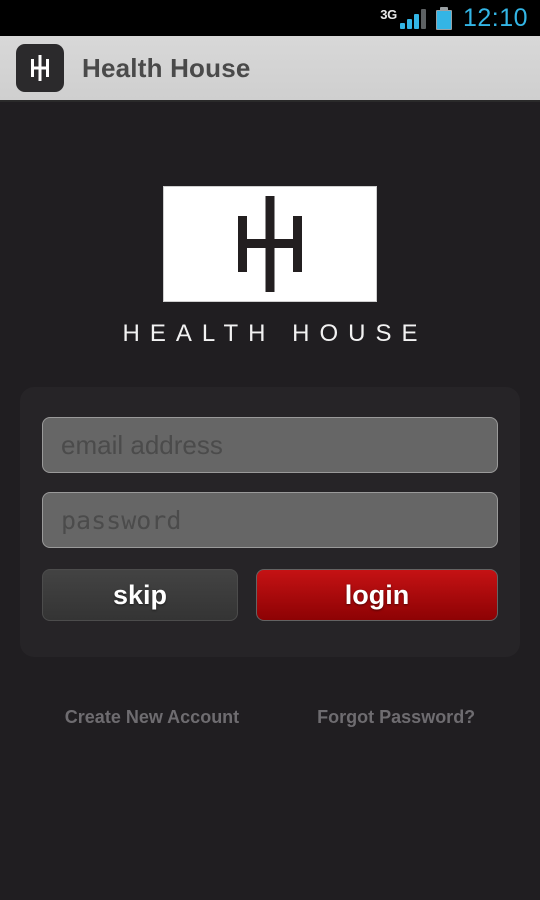  What do you see at coordinates (166, 67) in the screenshot?
I see `page-title: Health House` at bounding box center [166, 67].